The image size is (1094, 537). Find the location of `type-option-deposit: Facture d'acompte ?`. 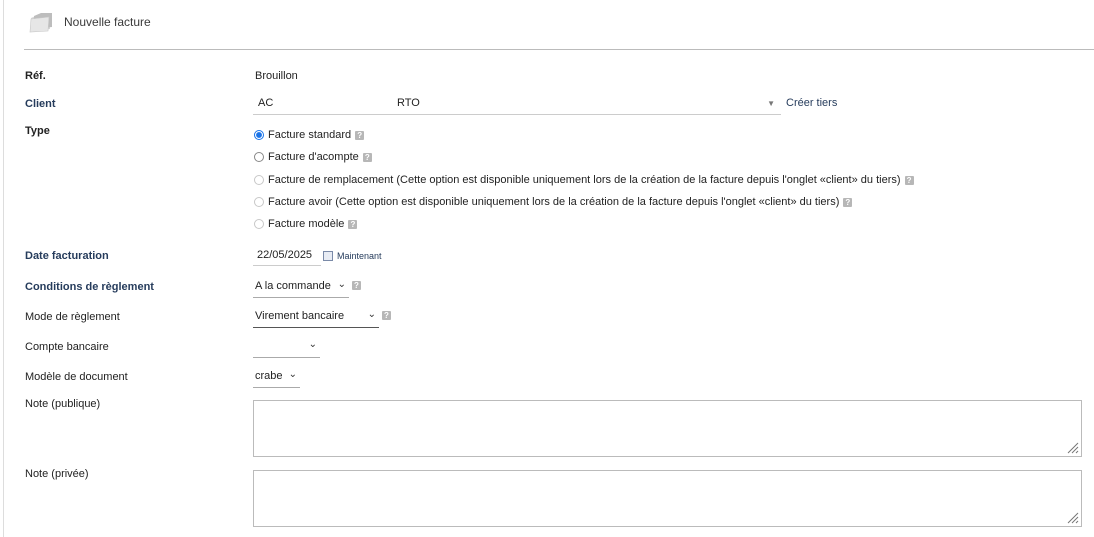

type-option-deposit: Facture d'acompte ? is located at coordinates (313, 157).